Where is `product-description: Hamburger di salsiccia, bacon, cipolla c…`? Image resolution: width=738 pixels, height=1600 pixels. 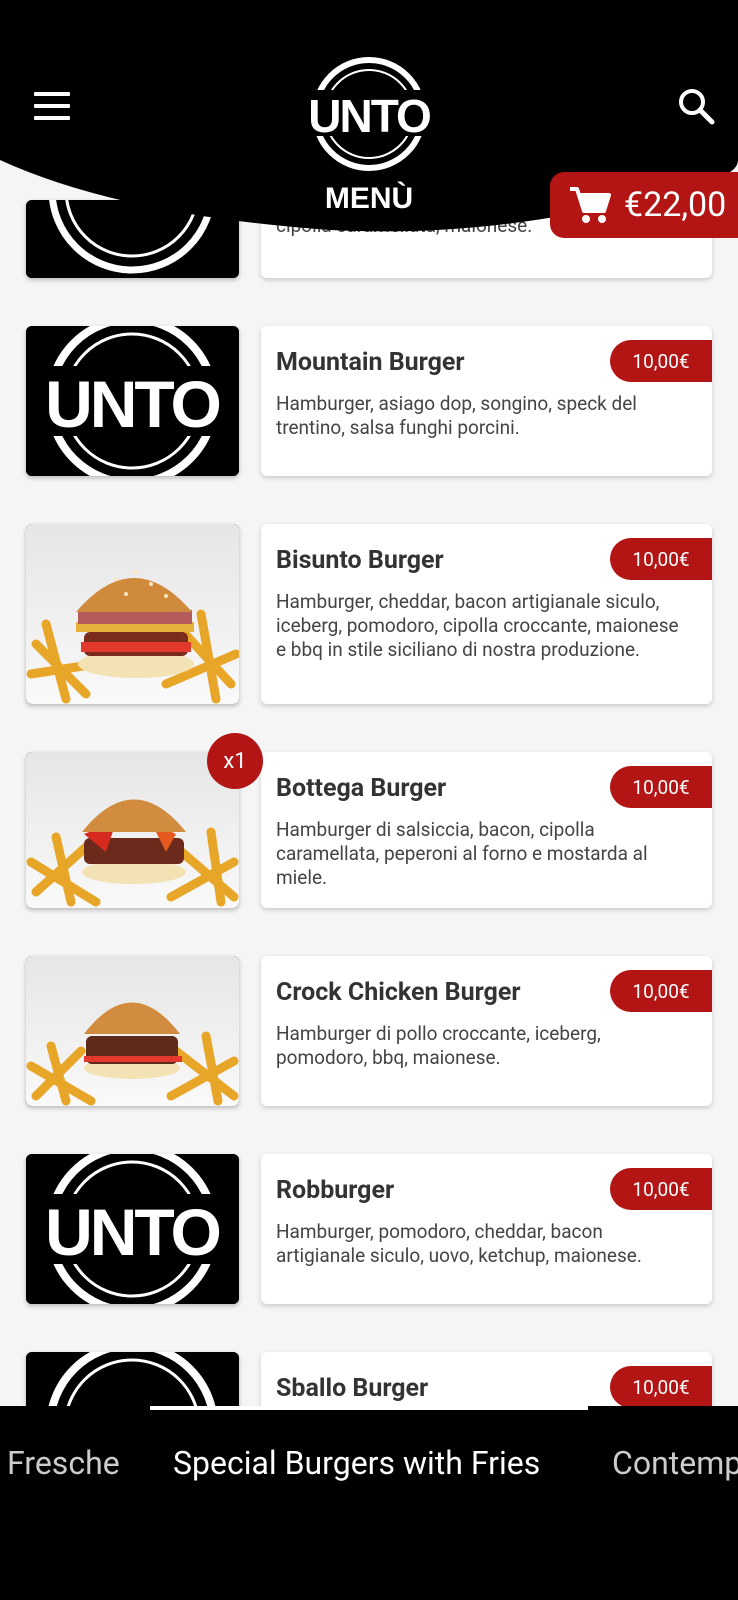 product-description: Hamburger di salsiccia, bacon, cipolla c… is located at coordinates (462, 853).